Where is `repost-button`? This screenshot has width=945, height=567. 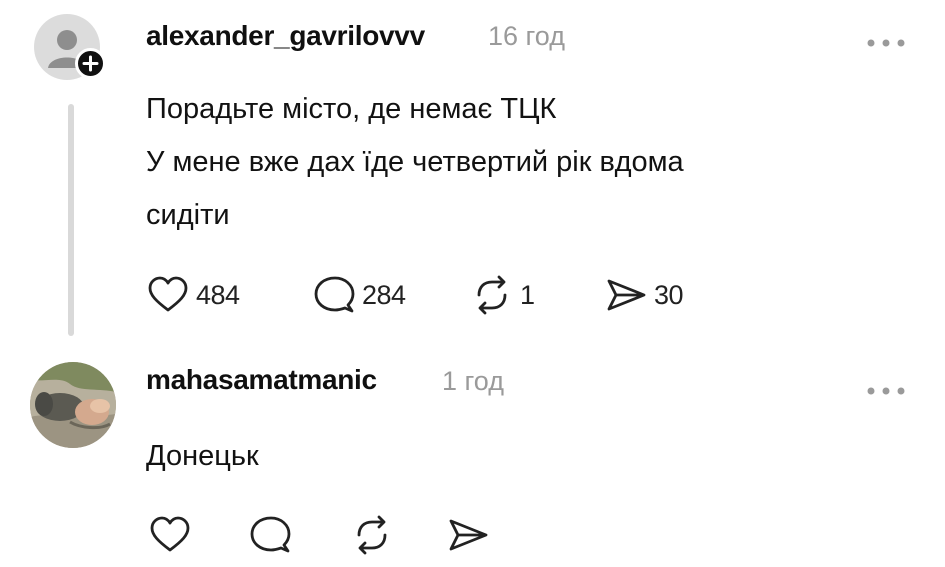
repost-button is located at coordinates (372, 535).